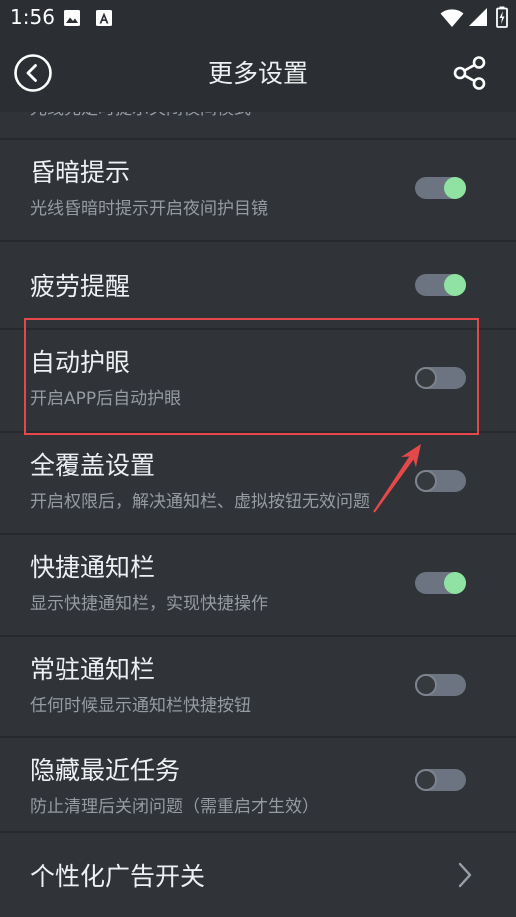  Describe the element at coordinates (440, 285) in the screenshot. I see `toggle-fatigue-reminder` at that location.